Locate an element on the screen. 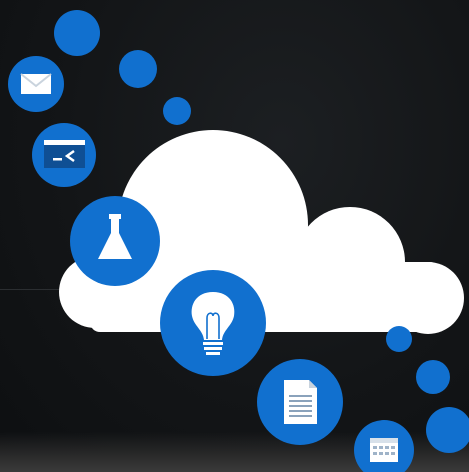 Image resolution: width=469 pixels, height=472 pixels. mail-icon-circle is located at coordinates (36, 84).